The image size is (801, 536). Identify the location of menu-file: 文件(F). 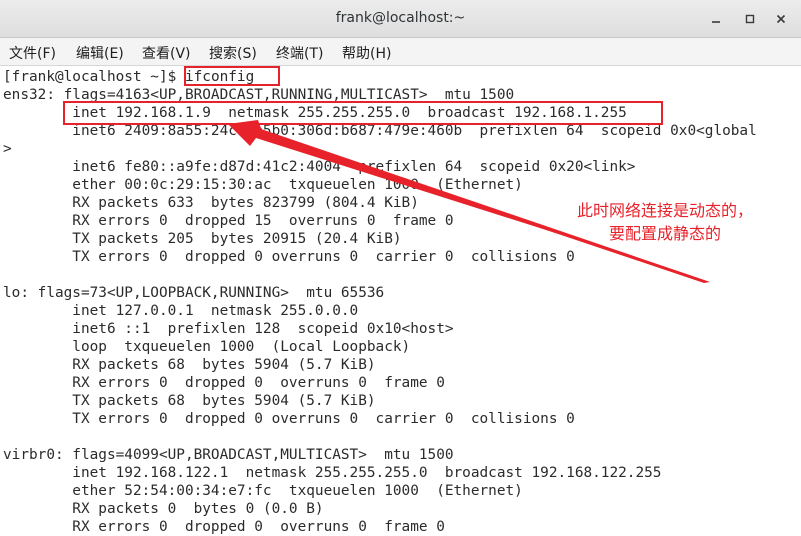
(32, 53).